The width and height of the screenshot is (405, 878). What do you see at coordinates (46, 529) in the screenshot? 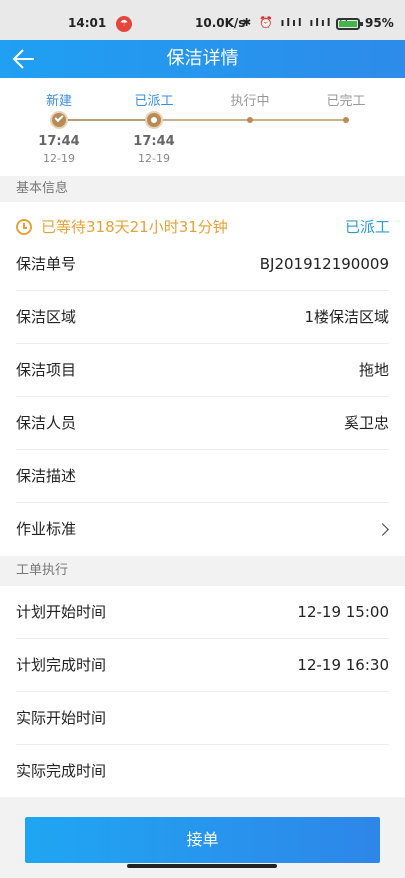
I see `field-label: 作业标准` at bounding box center [46, 529].